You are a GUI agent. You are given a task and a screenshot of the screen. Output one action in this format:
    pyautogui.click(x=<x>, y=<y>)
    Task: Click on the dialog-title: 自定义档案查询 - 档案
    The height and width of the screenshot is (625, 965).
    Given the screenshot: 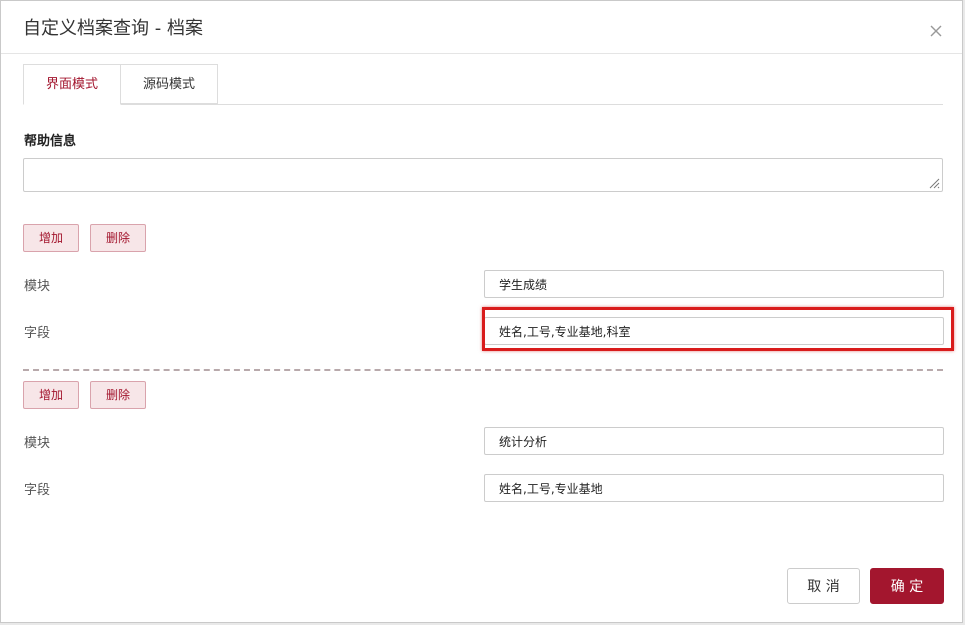 What is the action you would take?
    pyautogui.click(x=113, y=28)
    